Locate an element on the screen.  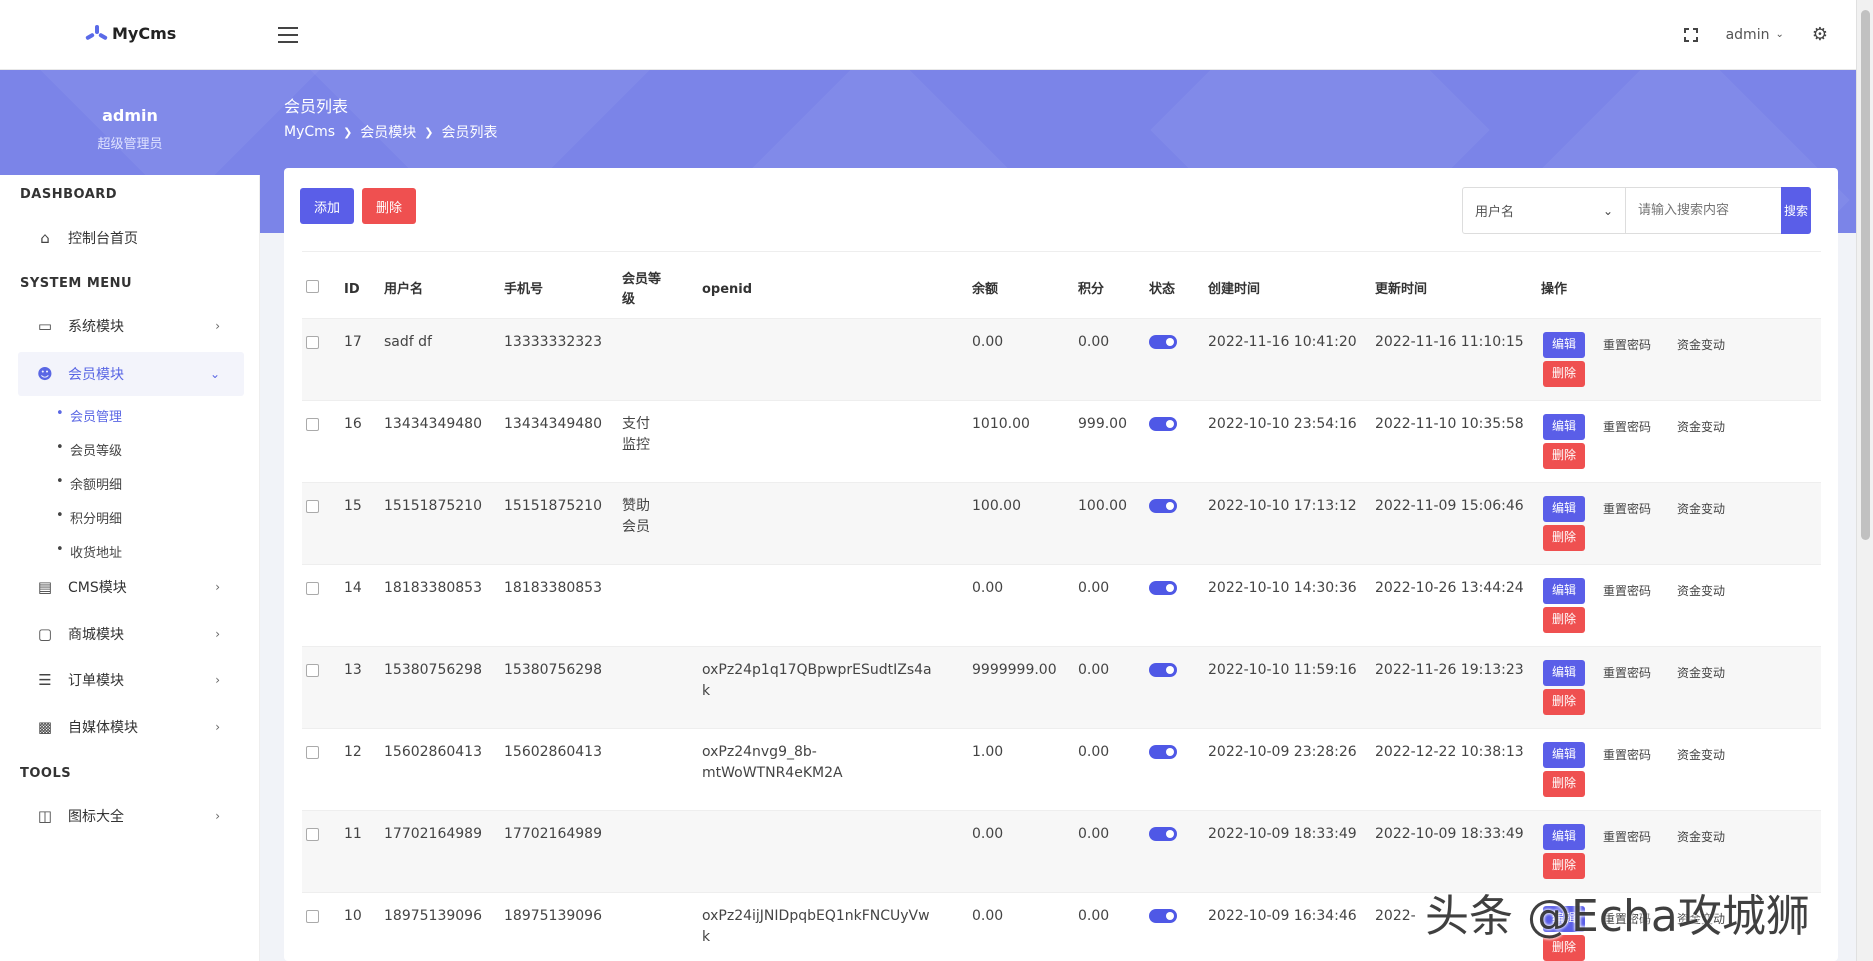
sidebar-item-label: 商城模块 is located at coordinates (96, 635).